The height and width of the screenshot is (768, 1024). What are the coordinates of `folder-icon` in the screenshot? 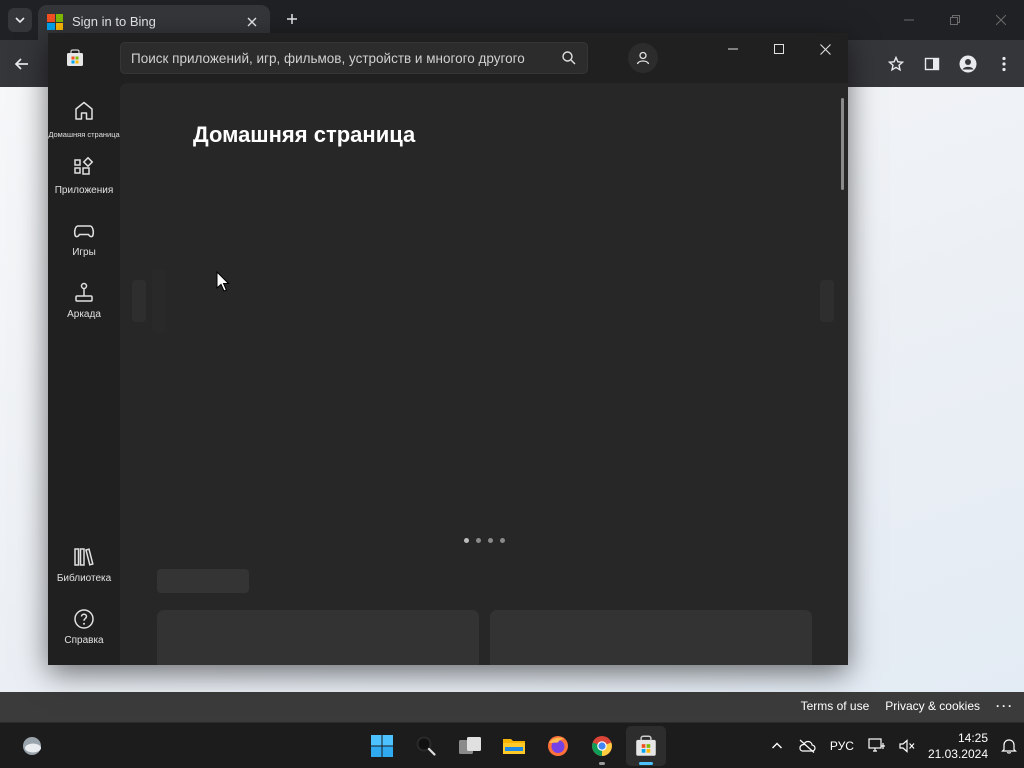 It's located at (514, 746).